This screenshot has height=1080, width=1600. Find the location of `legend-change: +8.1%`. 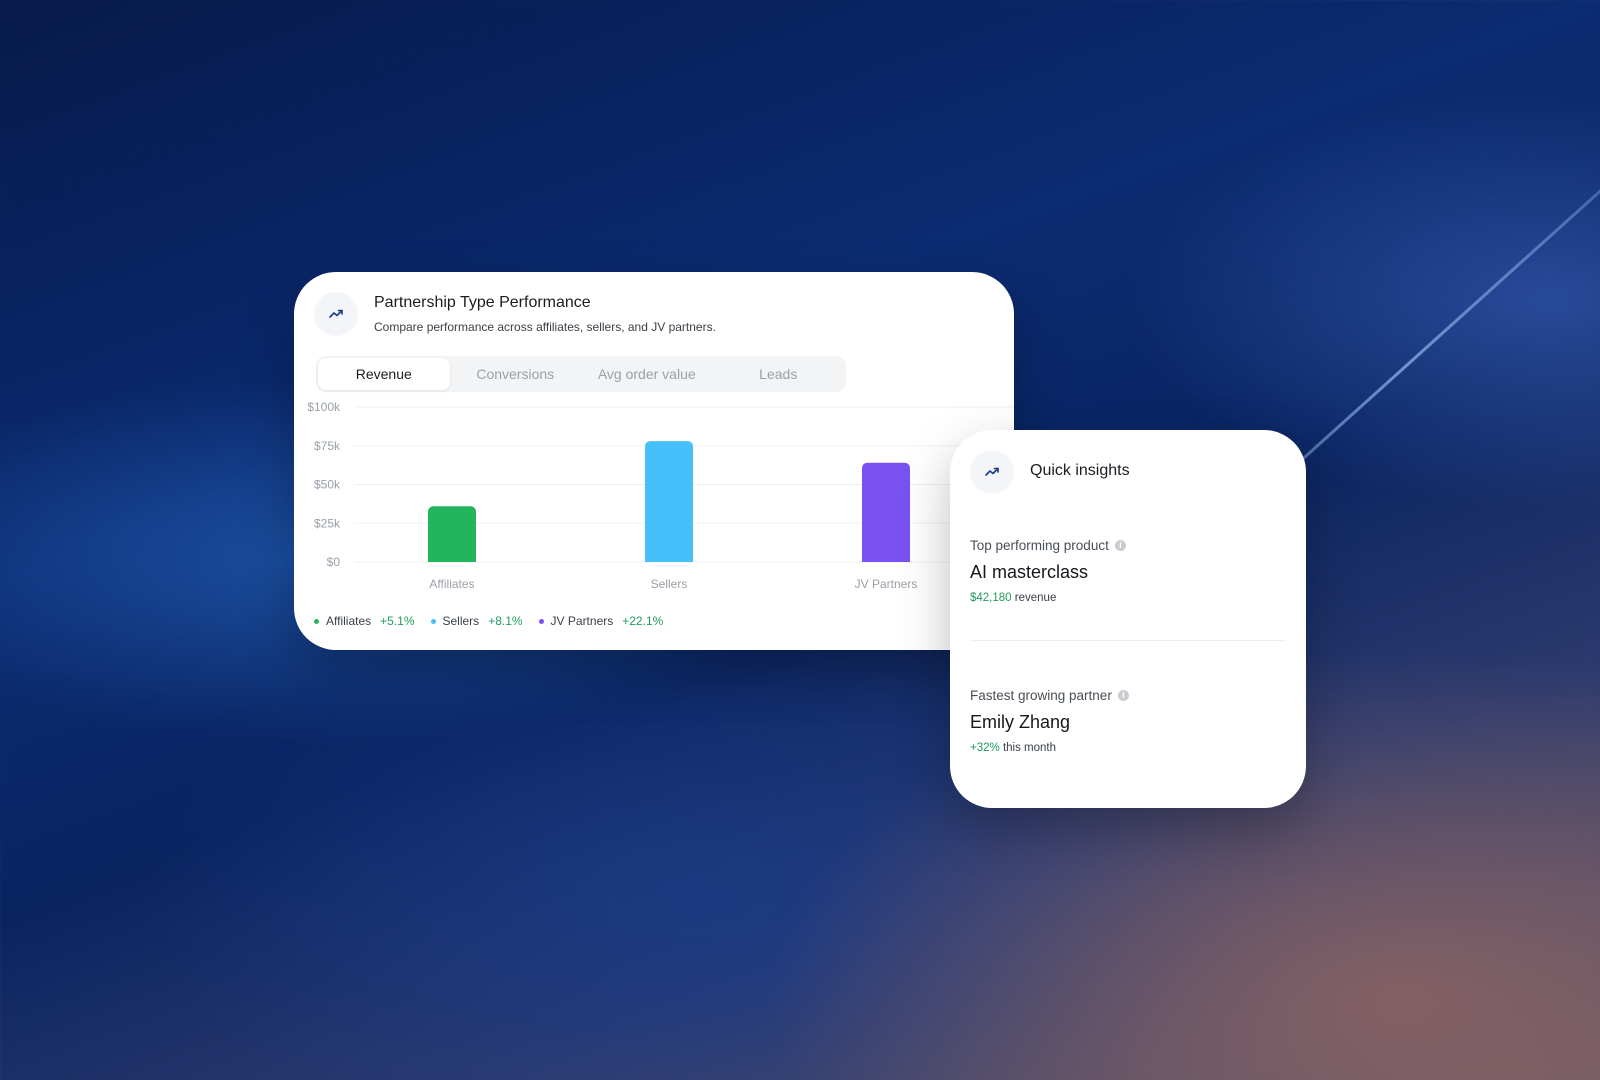

legend-change: +8.1% is located at coordinates (505, 621).